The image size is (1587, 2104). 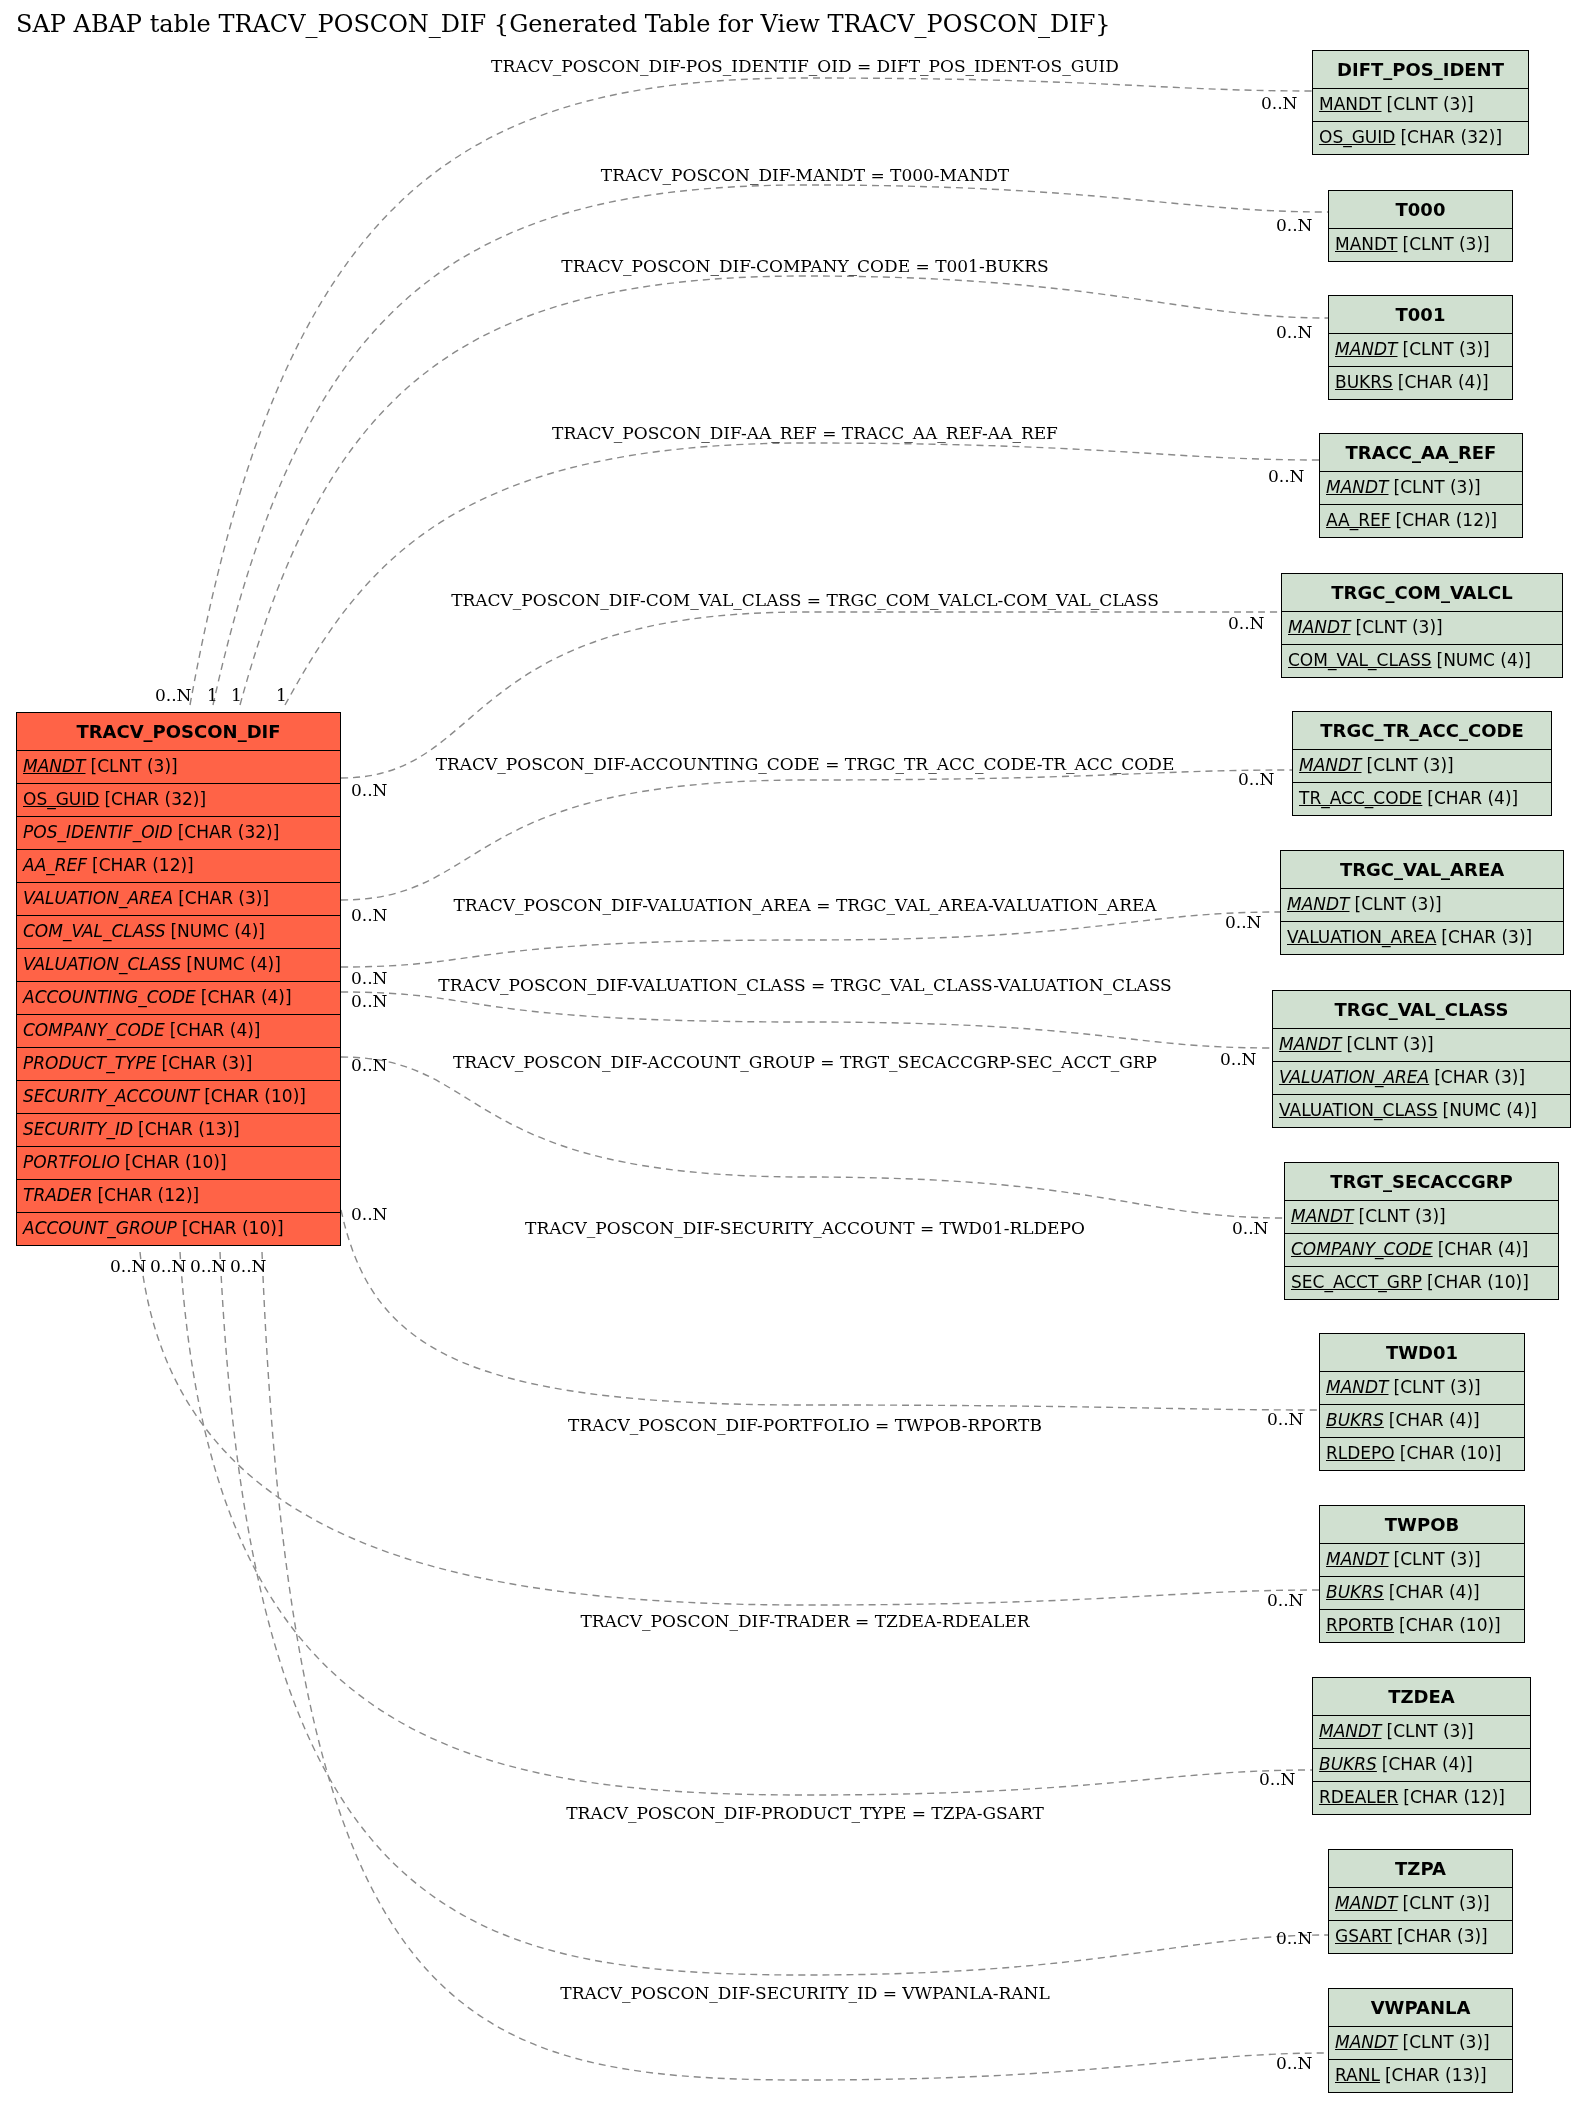 I want to click on relation-label: TRACV_POSCON_DIF-ACCOUNTING_CODE = TRGC_TR_ACC_CODE-TR_ACC_CODE, so click(x=805, y=764).